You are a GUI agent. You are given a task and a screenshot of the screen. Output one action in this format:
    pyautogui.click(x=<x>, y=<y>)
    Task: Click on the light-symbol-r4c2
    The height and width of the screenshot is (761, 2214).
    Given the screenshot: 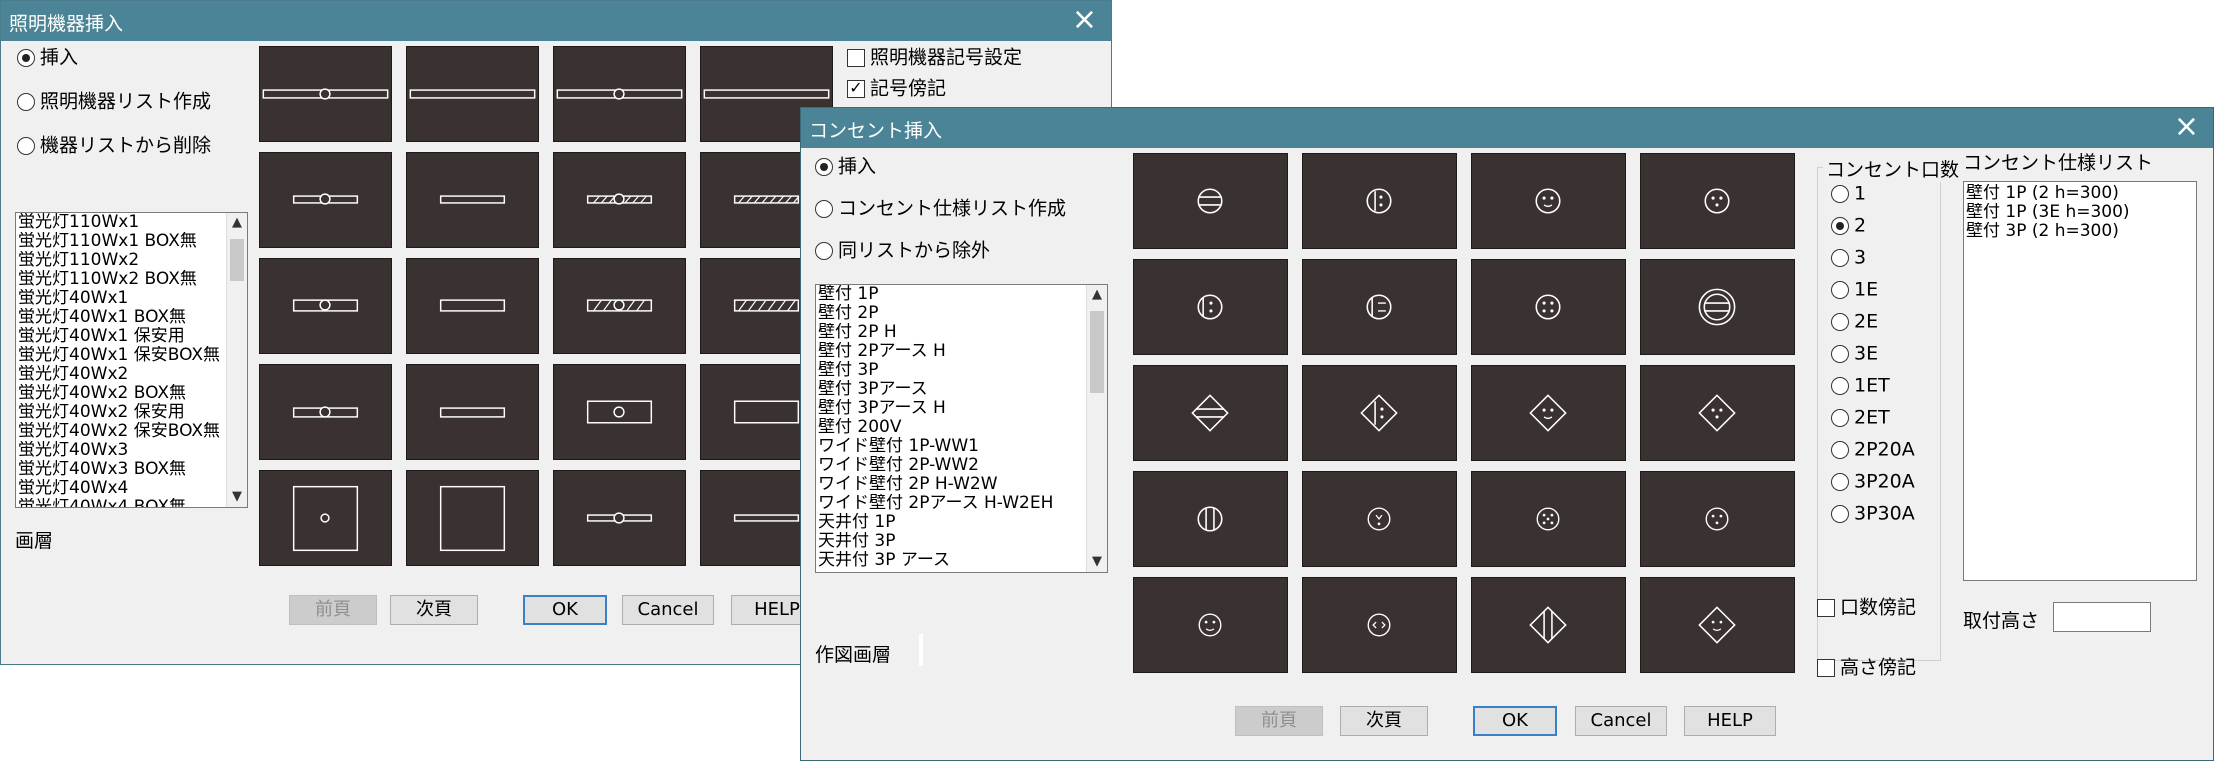 What is the action you would take?
    pyautogui.click(x=619, y=518)
    